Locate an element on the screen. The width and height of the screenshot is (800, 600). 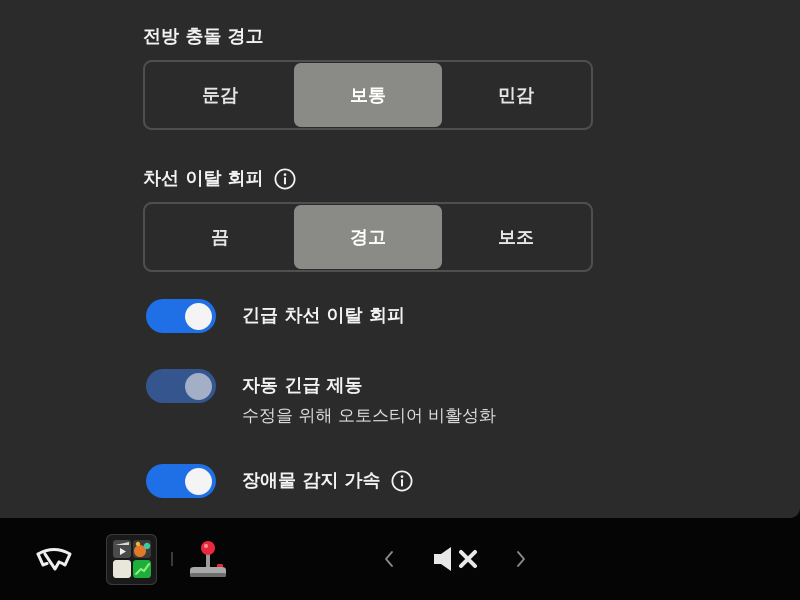
app-launcher-button is located at coordinates (131, 559).